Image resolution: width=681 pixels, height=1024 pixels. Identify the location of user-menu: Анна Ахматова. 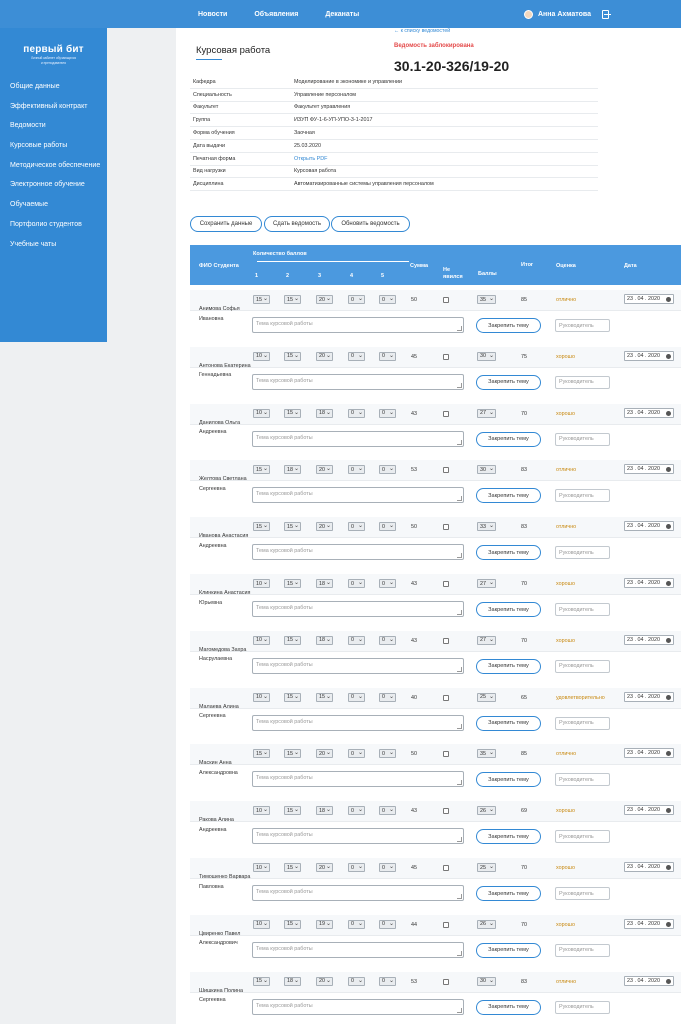
(567, 14).